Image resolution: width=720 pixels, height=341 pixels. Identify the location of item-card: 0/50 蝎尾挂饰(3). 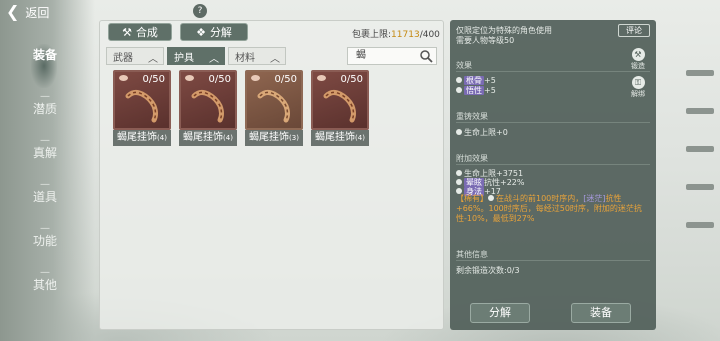
(274, 109).